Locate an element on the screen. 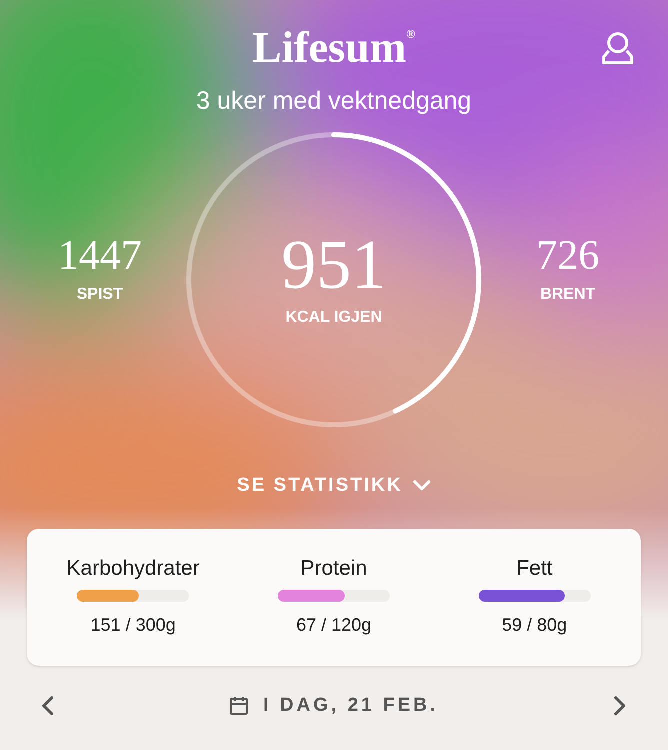  macro-name: Karbohydrater is located at coordinates (133, 569).